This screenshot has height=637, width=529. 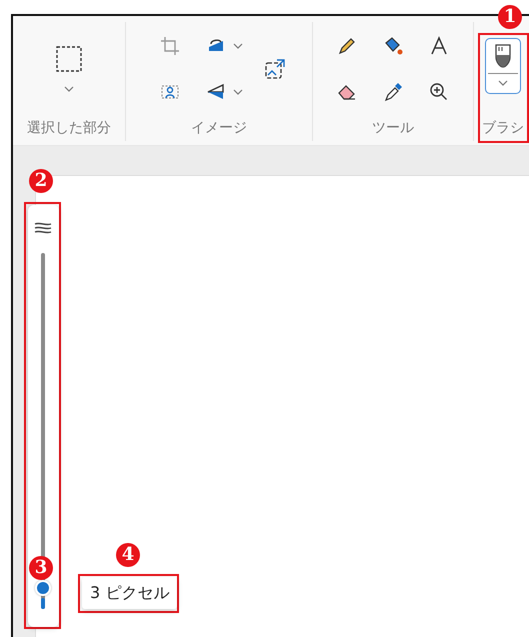 What do you see at coordinates (43, 588) in the screenshot?
I see `slider-thumb` at bounding box center [43, 588].